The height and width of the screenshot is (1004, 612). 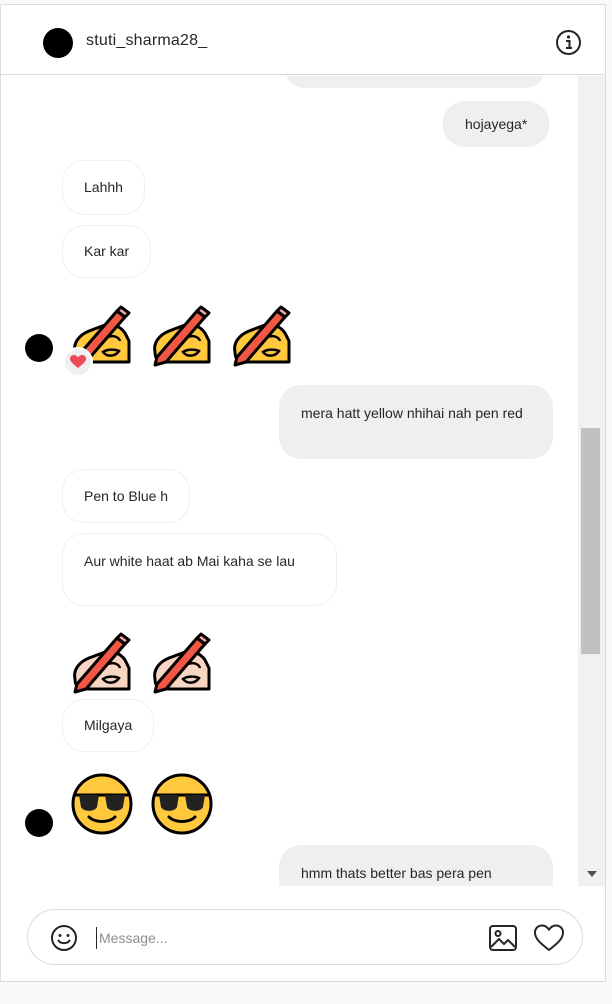 What do you see at coordinates (189, 561) in the screenshot?
I see `message-text: Aur white haat ab Mai kaha se lau` at bounding box center [189, 561].